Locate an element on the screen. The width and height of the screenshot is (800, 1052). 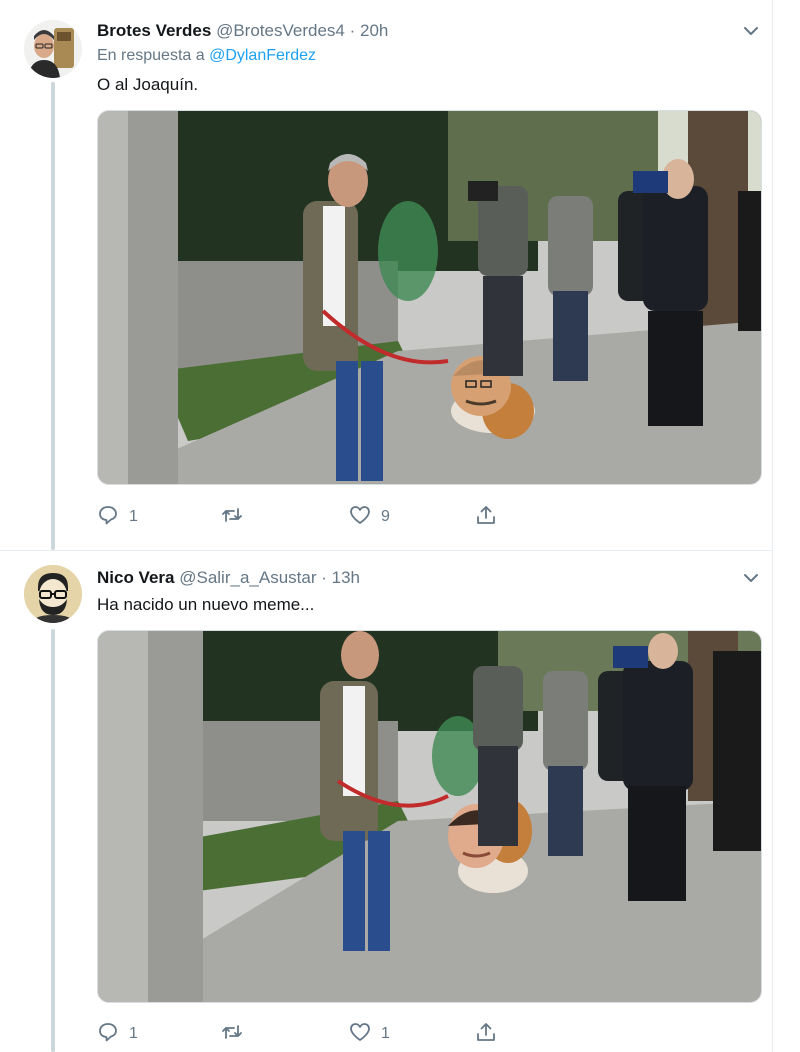
reply-mention-link: @DylanFerdez is located at coordinates (262, 55).